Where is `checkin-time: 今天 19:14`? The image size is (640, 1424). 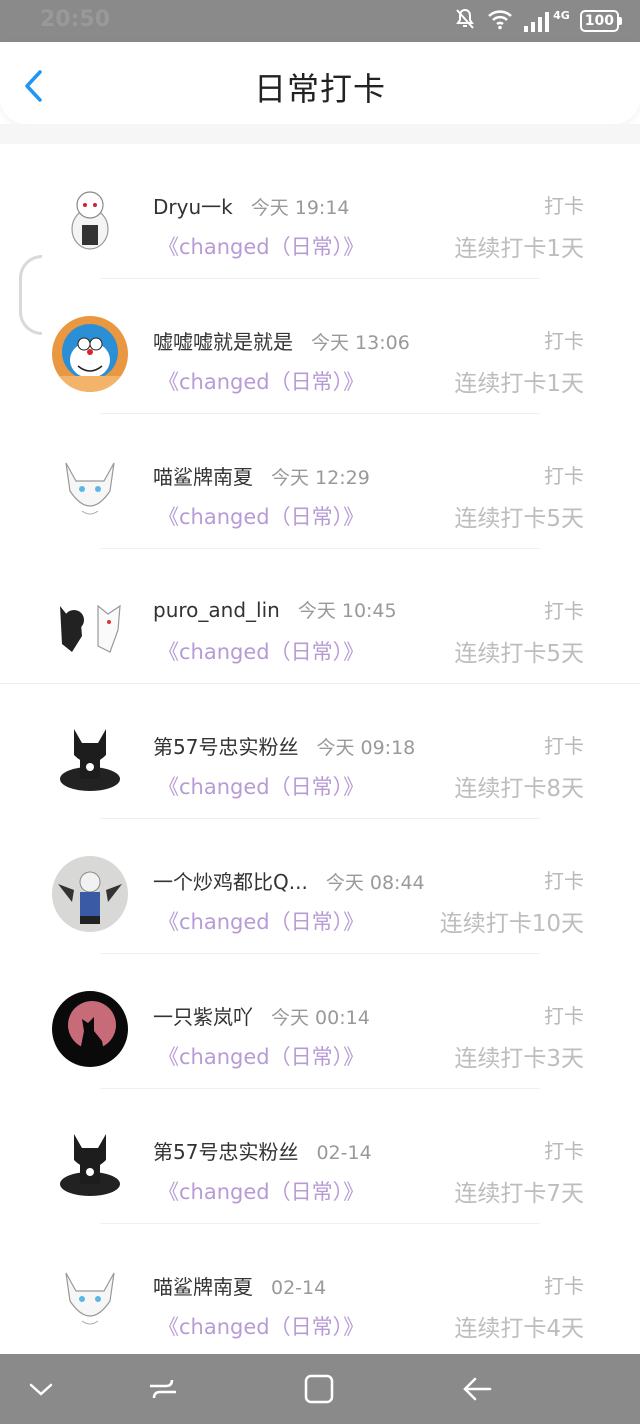 checkin-time: 今天 19:14 is located at coordinates (300, 208).